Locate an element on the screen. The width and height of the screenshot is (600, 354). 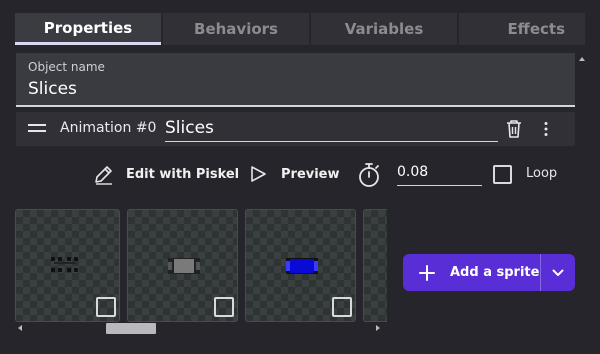
animation-name-value: Slices is located at coordinates (189, 128).